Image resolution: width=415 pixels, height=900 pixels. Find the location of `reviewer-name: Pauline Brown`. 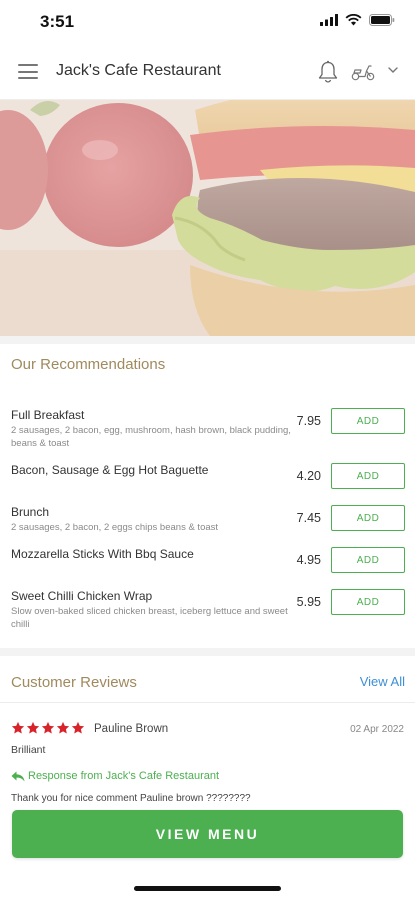

reviewer-name: Pauline Brown is located at coordinates (131, 729).